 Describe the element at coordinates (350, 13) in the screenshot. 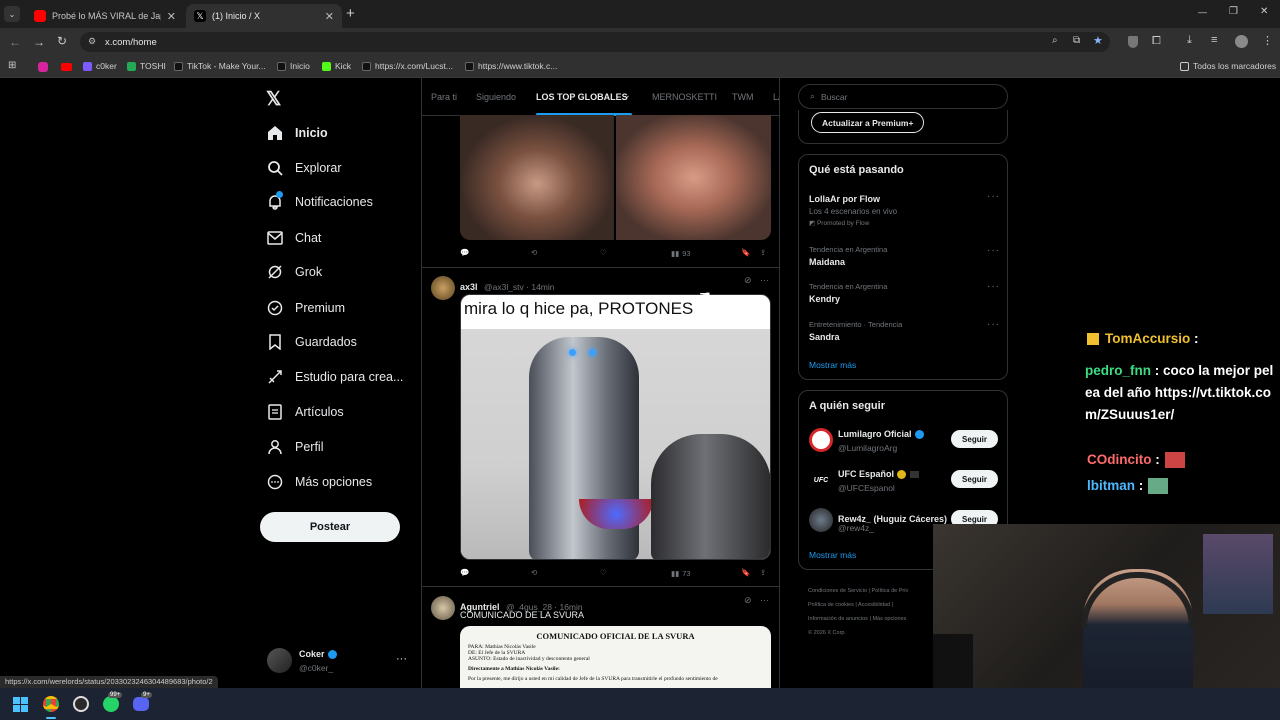

I see `new-tab-button: +` at that location.